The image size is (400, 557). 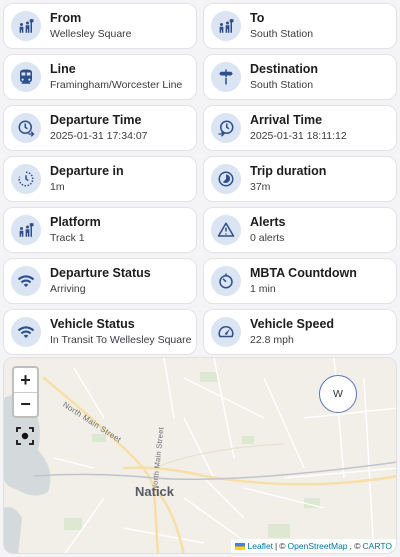 What do you see at coordinates (116, 85) in the screenshot?
I see `card-value: Framingham/Worcester Line` at bounding box center [116, 85].